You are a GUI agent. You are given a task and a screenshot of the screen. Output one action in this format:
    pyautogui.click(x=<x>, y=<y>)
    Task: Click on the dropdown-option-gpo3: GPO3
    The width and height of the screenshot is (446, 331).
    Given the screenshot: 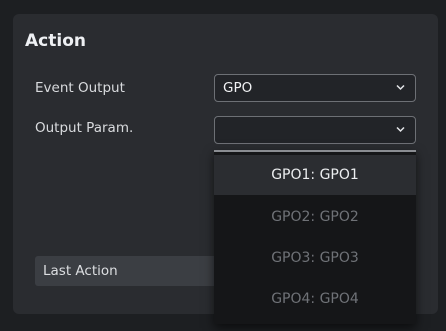 What is the action you would take?
    pyautogui.click(x=315, y=258)
    